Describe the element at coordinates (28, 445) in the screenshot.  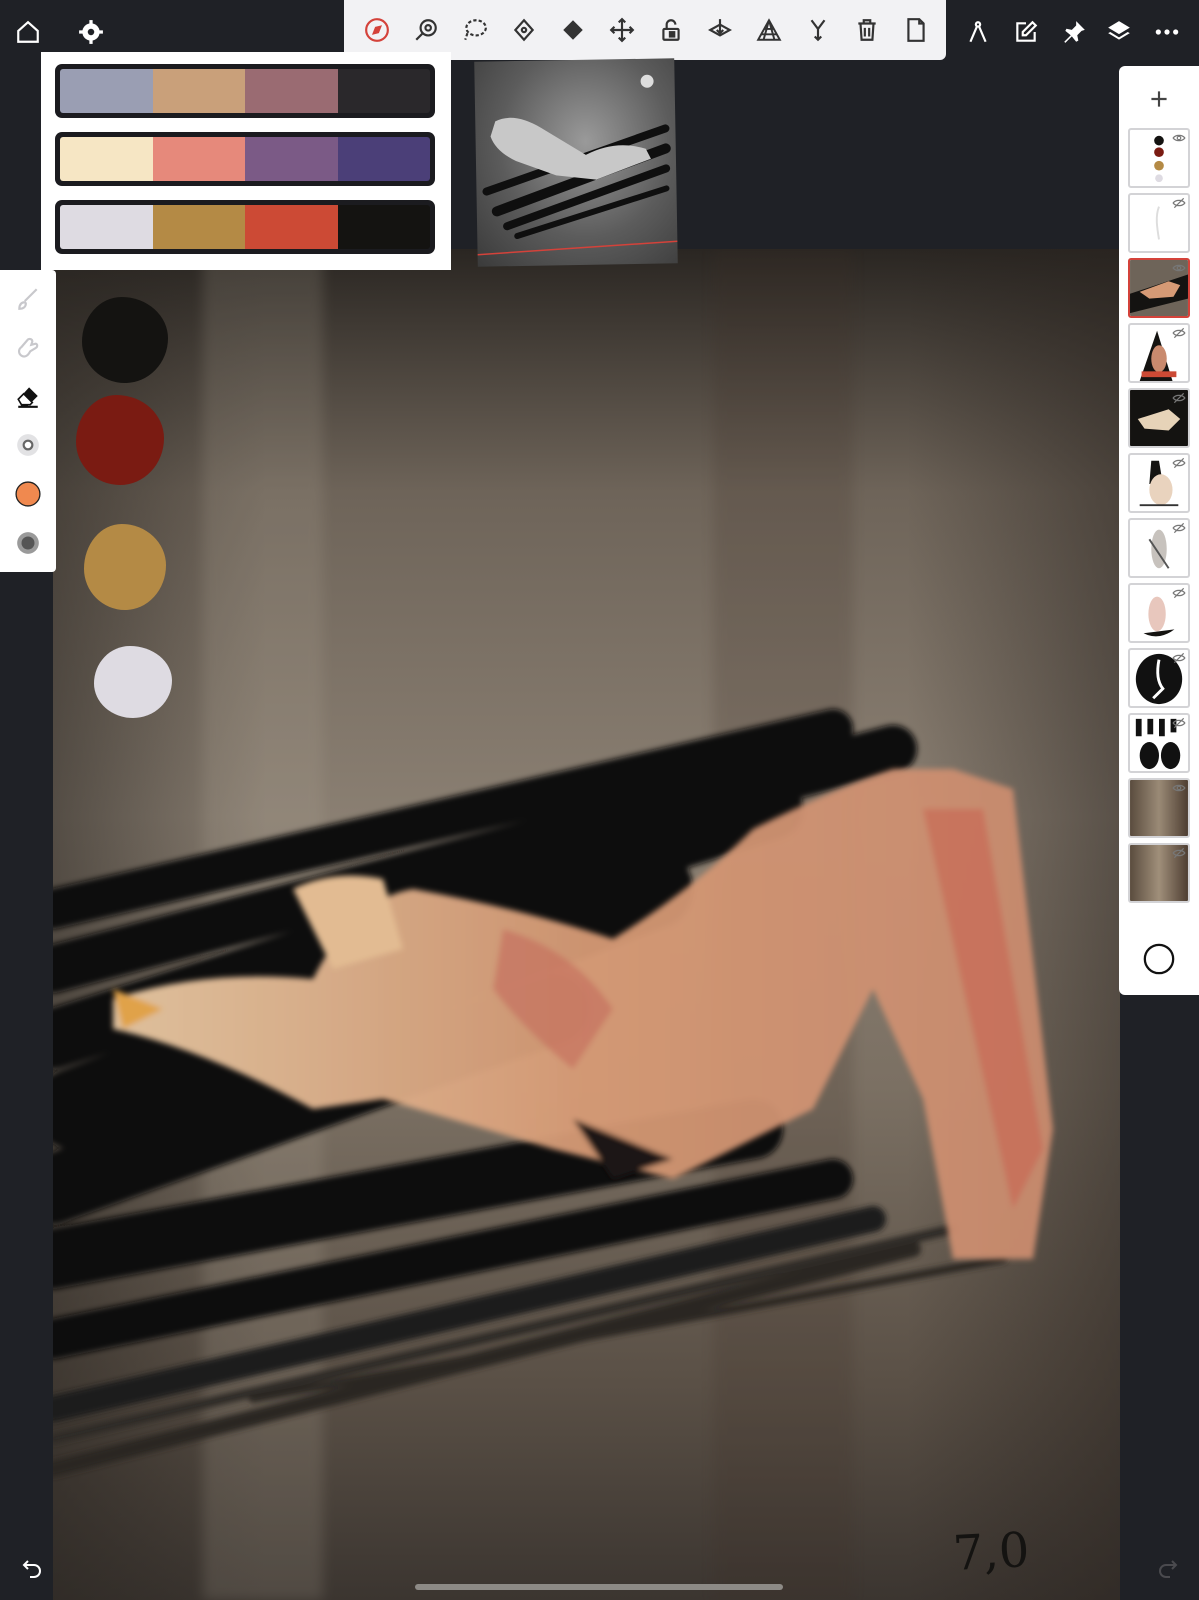
I see `brush-size-icon` at that location.